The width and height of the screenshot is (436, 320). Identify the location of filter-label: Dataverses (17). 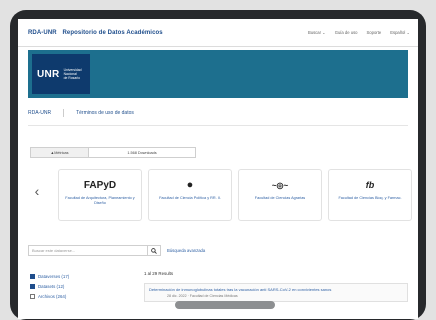
(53, 276).